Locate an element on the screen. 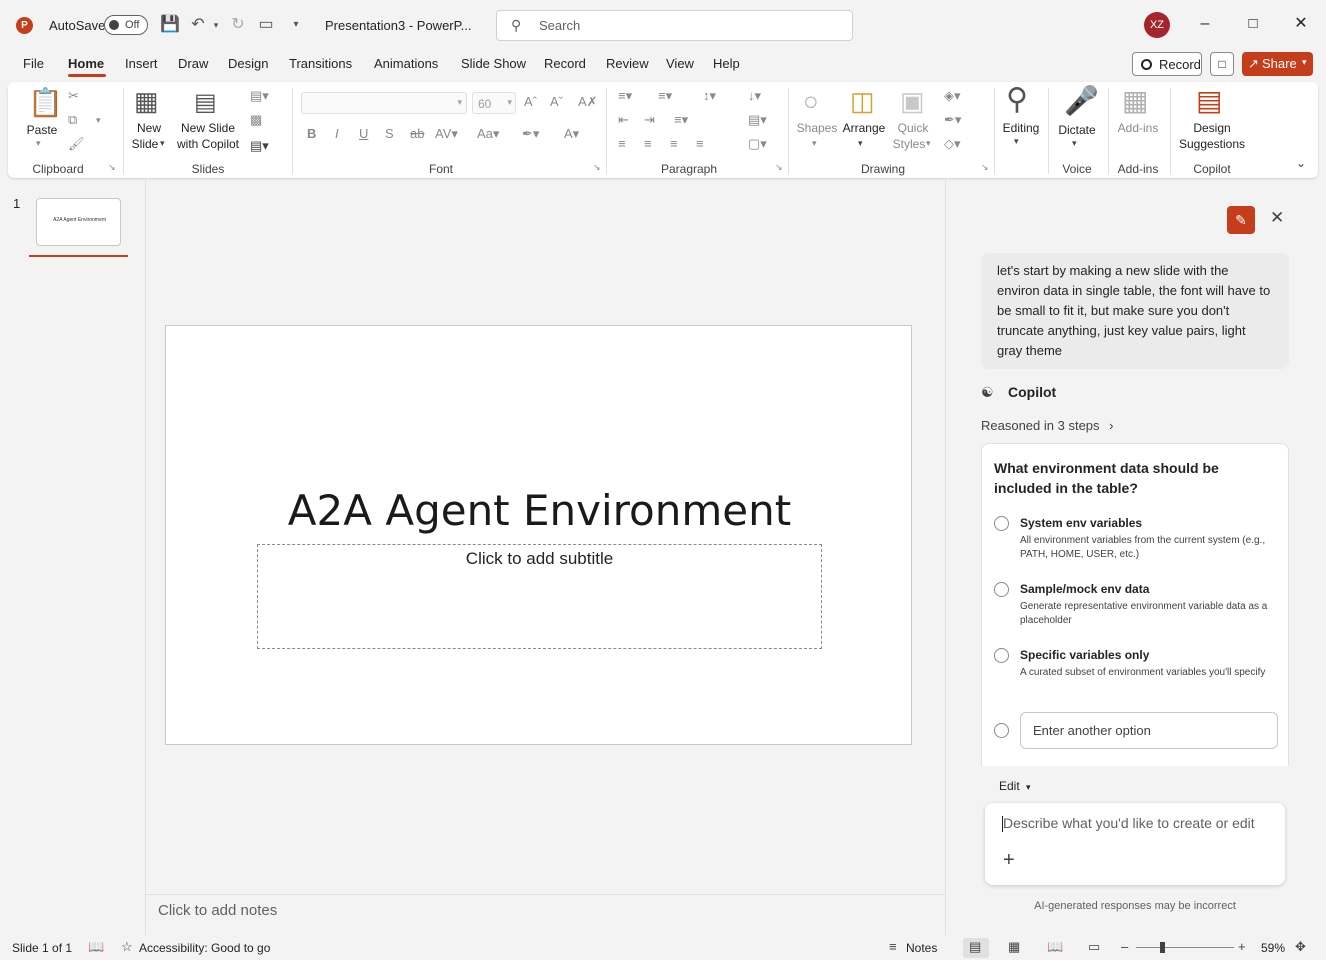 This screenshot has width=1326, height=960. shape-outline-icon: ✒▾ is located at coordinates (952, 120).